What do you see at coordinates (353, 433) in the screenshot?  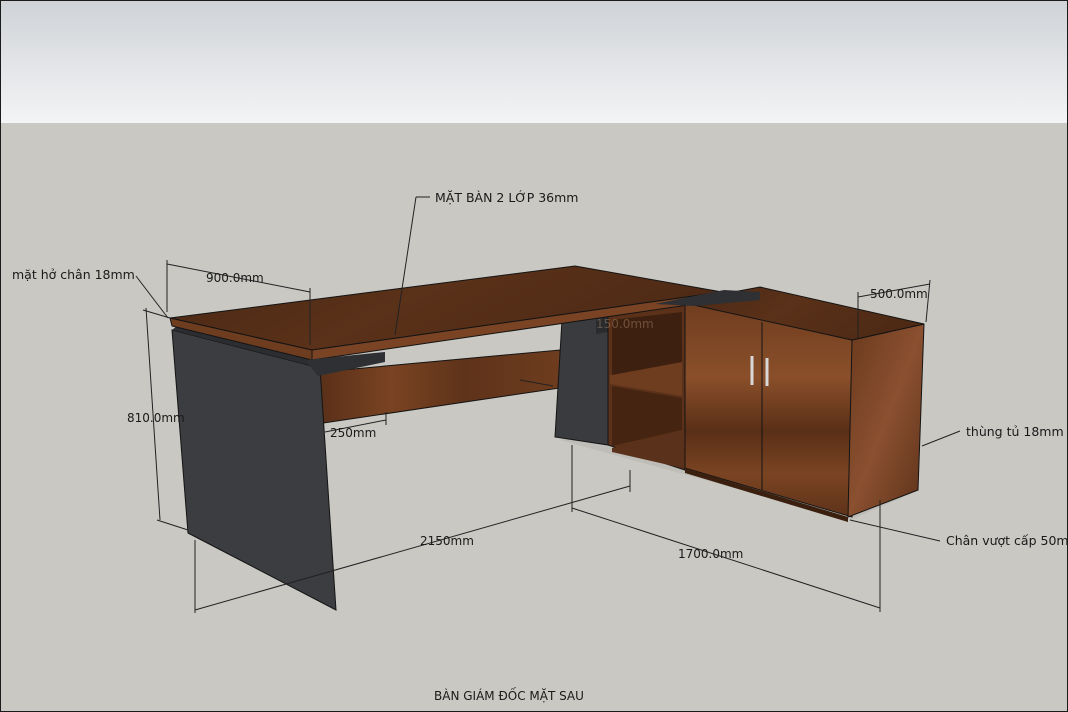 I see `dim-inset: 250mm` at bounding box center [353, 433].